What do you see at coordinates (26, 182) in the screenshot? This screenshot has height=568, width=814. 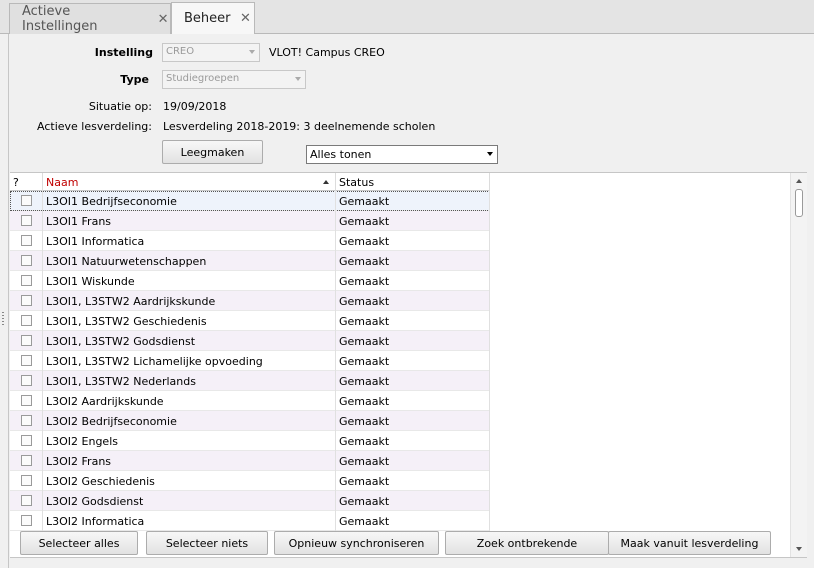 I see `column-header-check: ?` at bounding box center [26, 182].